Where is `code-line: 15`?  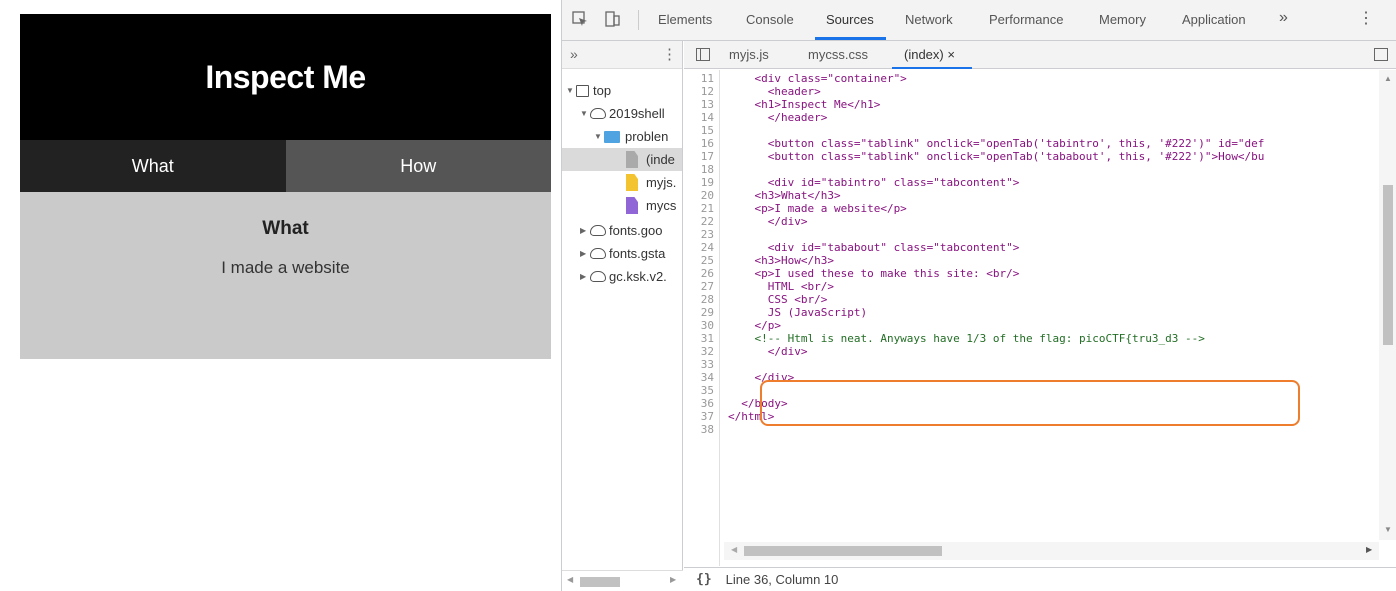
code-line: 15 is located at coordinates (1031, 130).